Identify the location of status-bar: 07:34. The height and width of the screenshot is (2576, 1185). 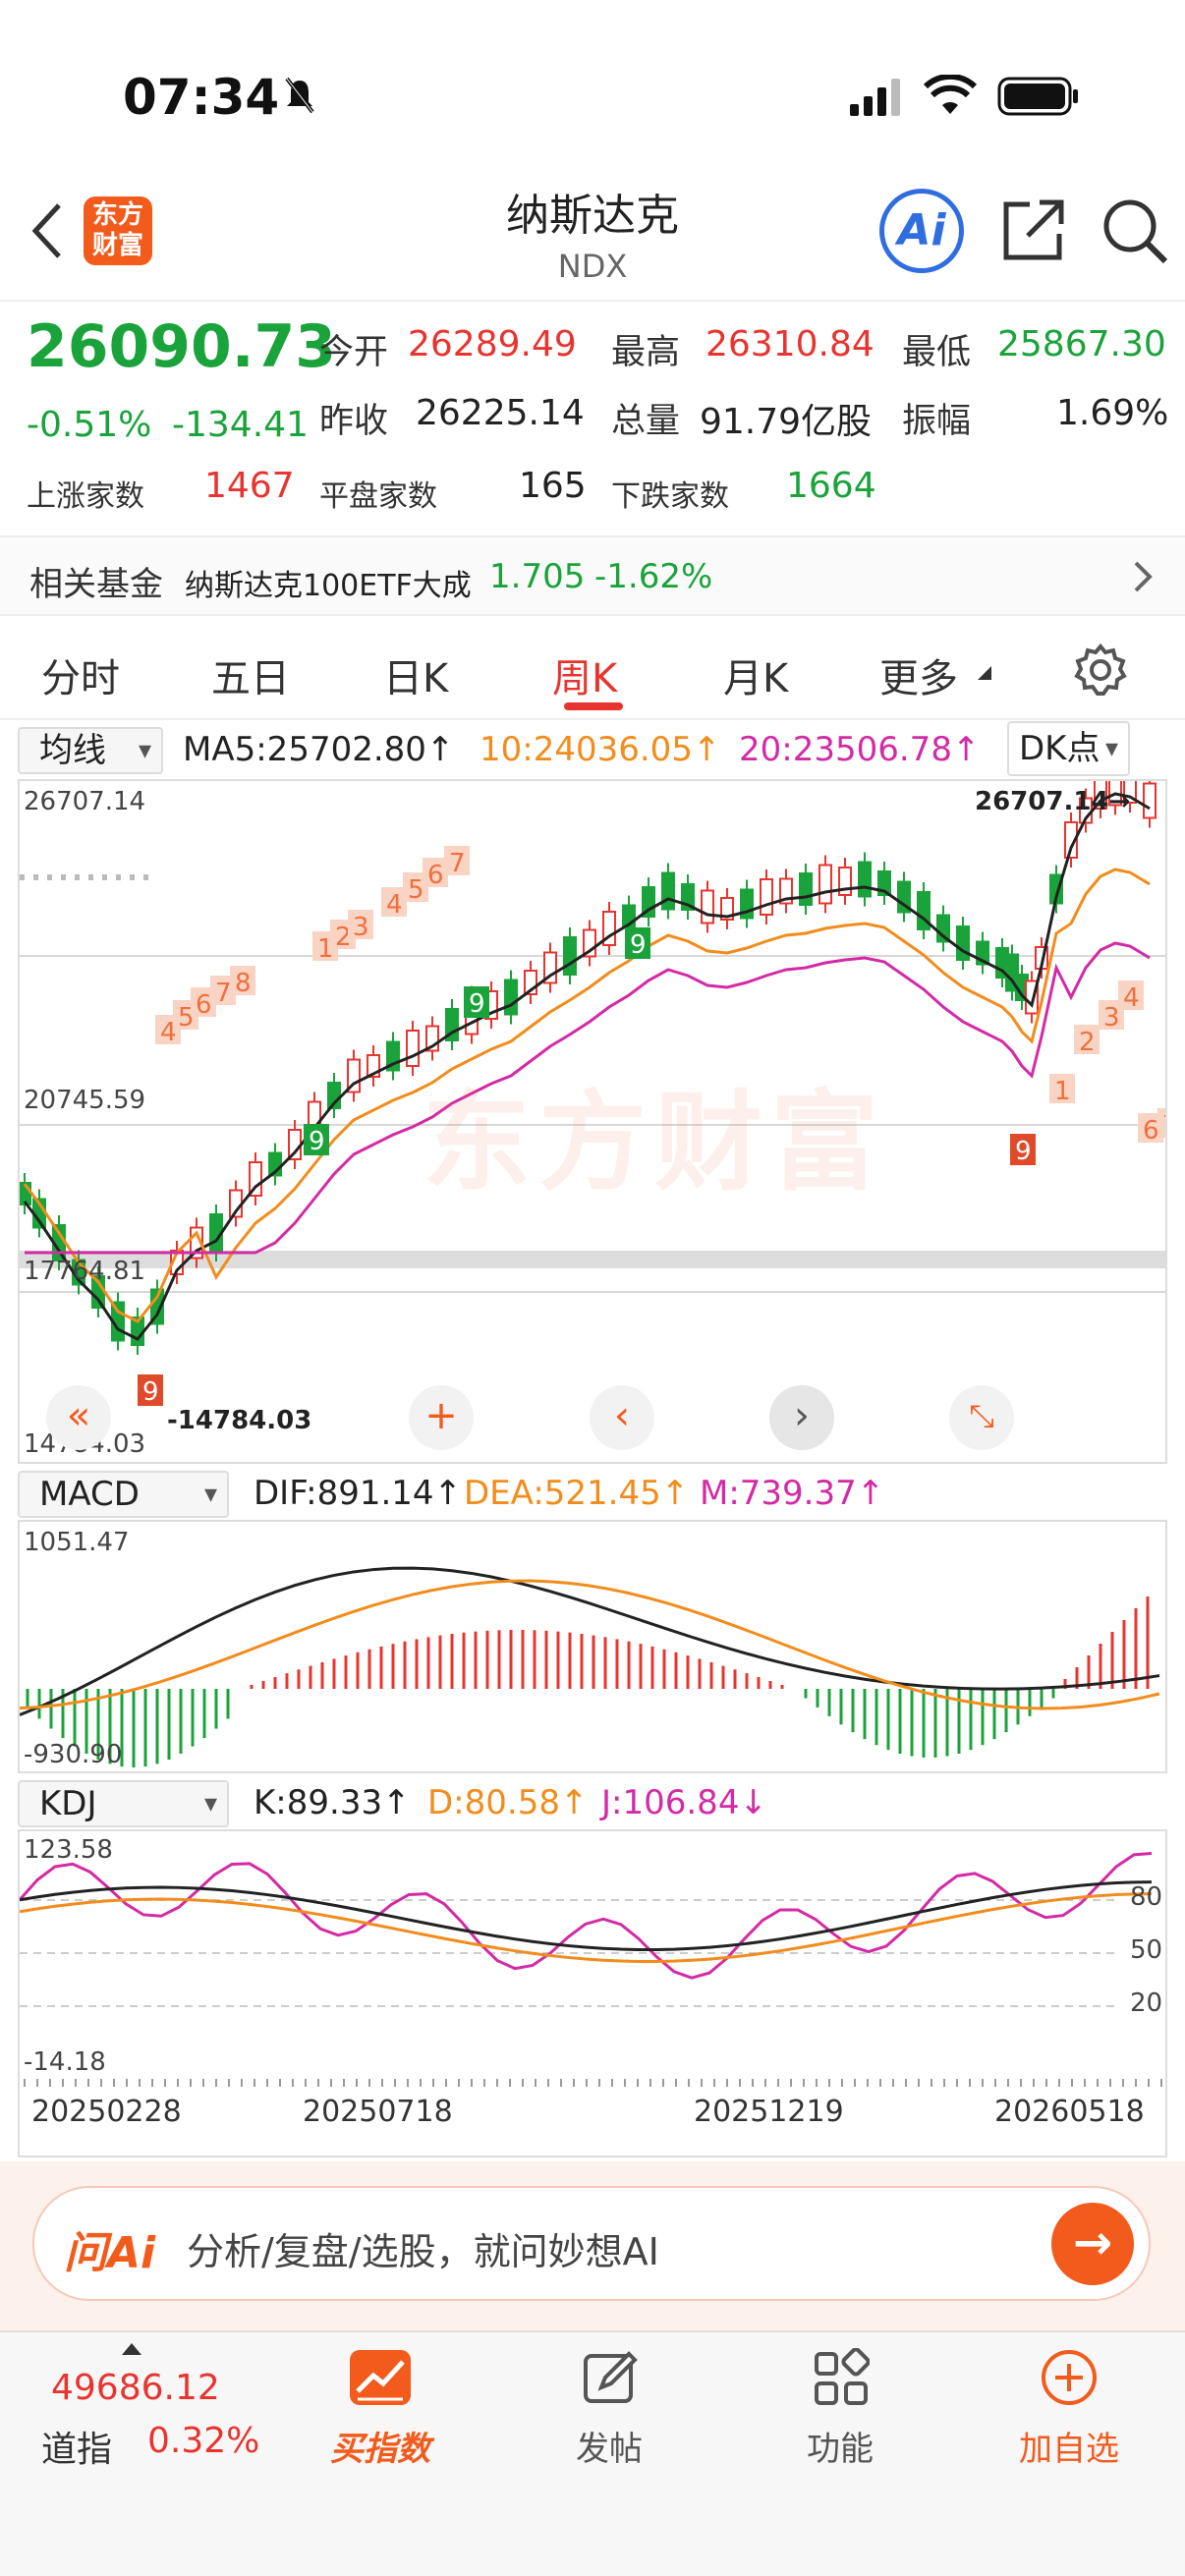
(592, 88).